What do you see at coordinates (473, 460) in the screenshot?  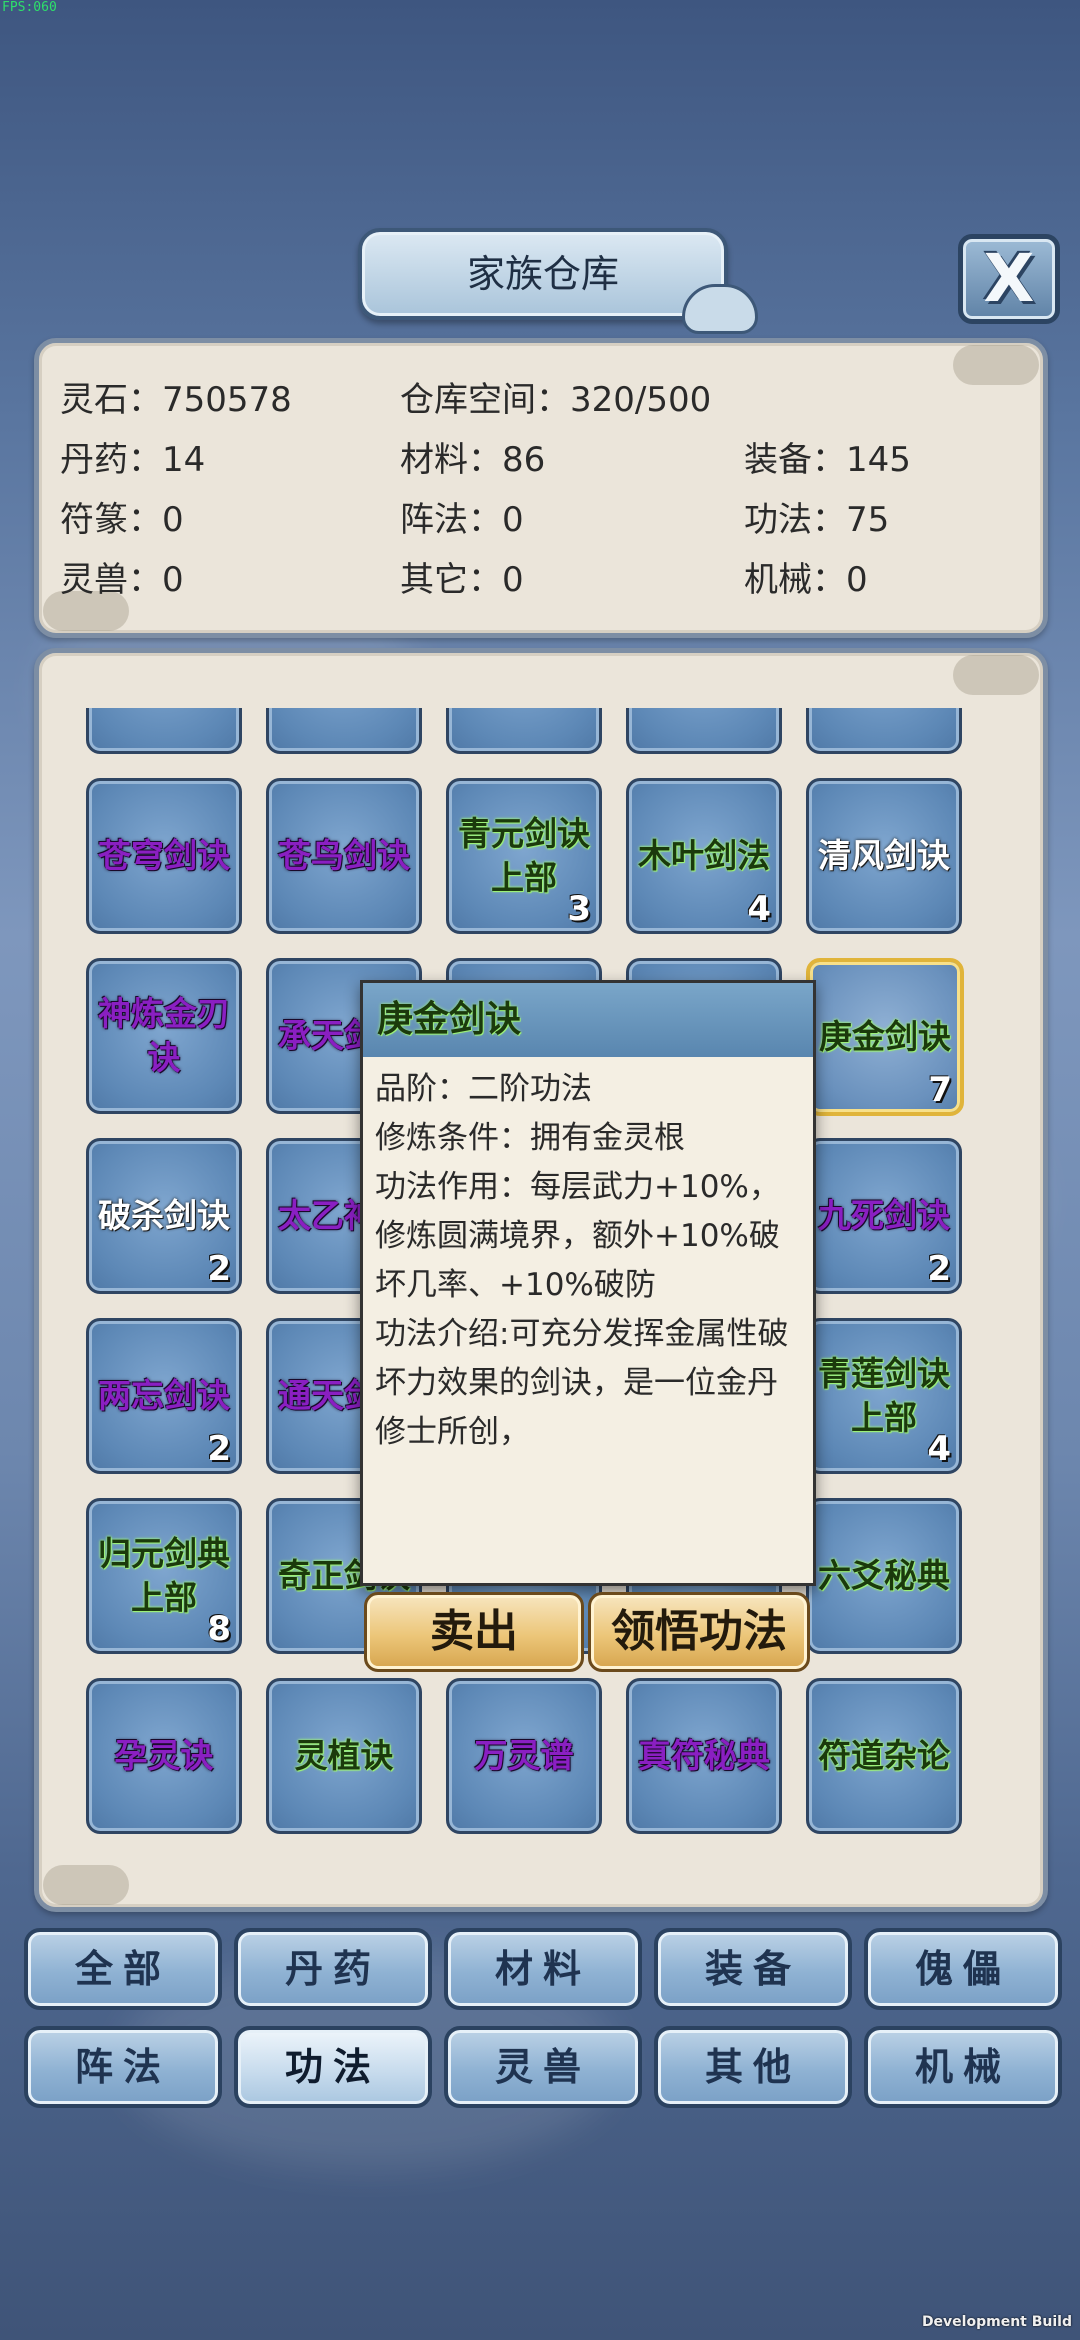 I see `stat-cailiao: 材料：86` at bounding box center [473, 460].